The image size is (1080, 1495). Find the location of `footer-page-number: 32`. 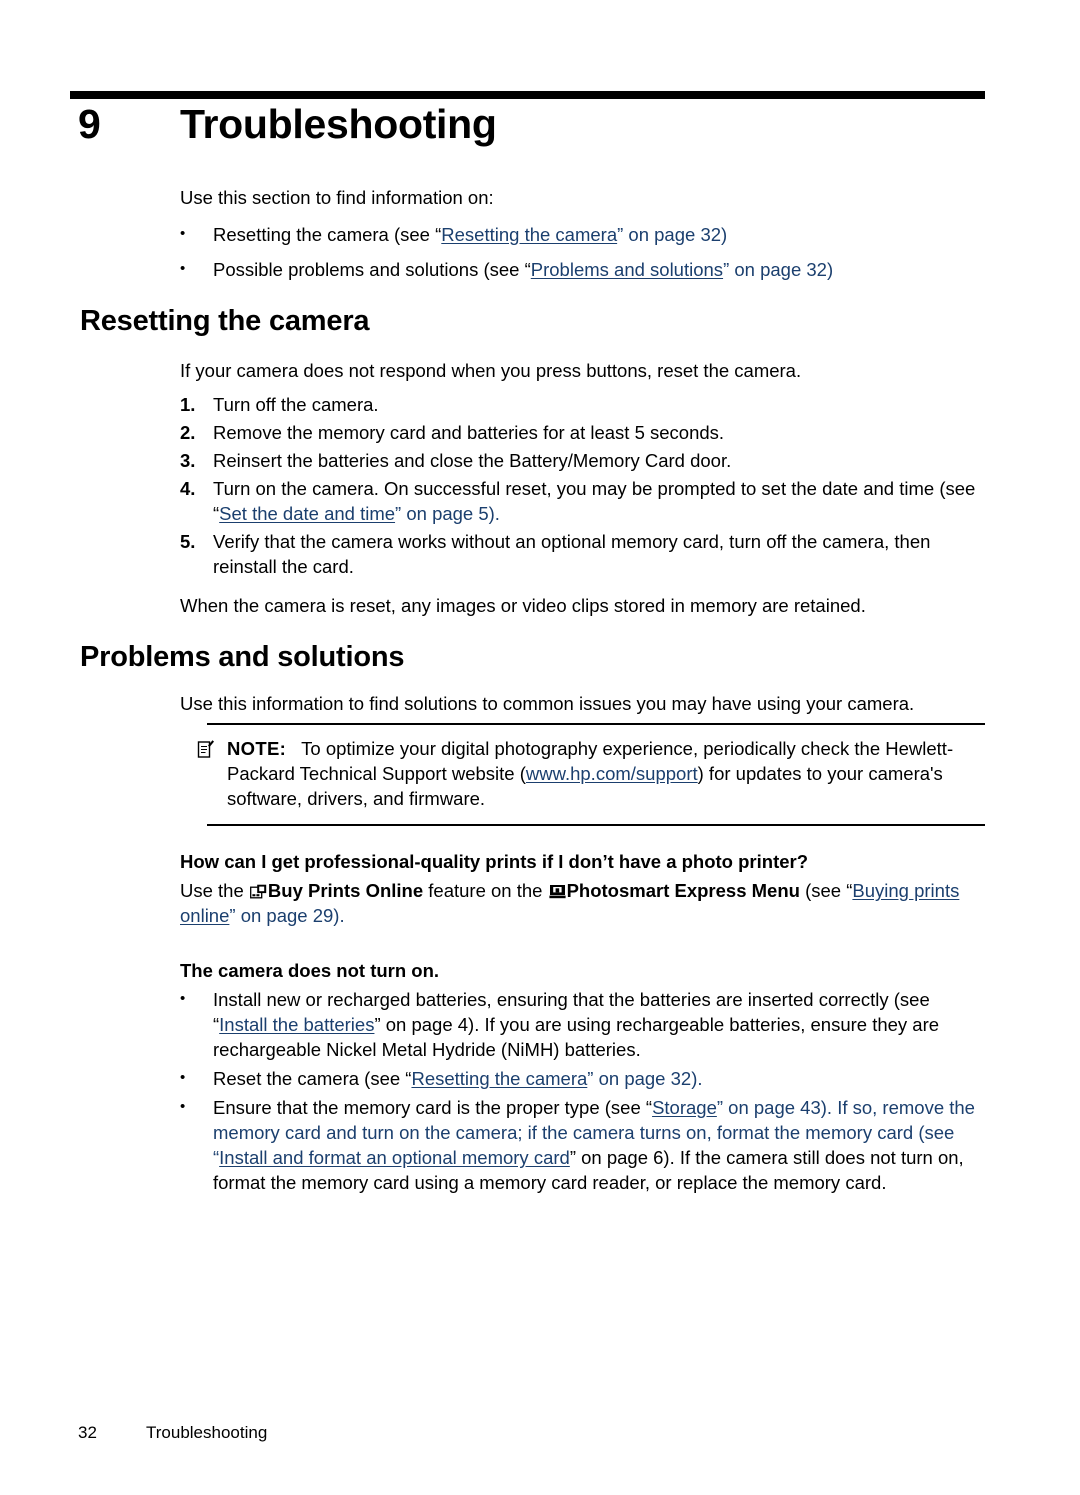

footer-page-number: 32 is located at coordinates (87, 1432).